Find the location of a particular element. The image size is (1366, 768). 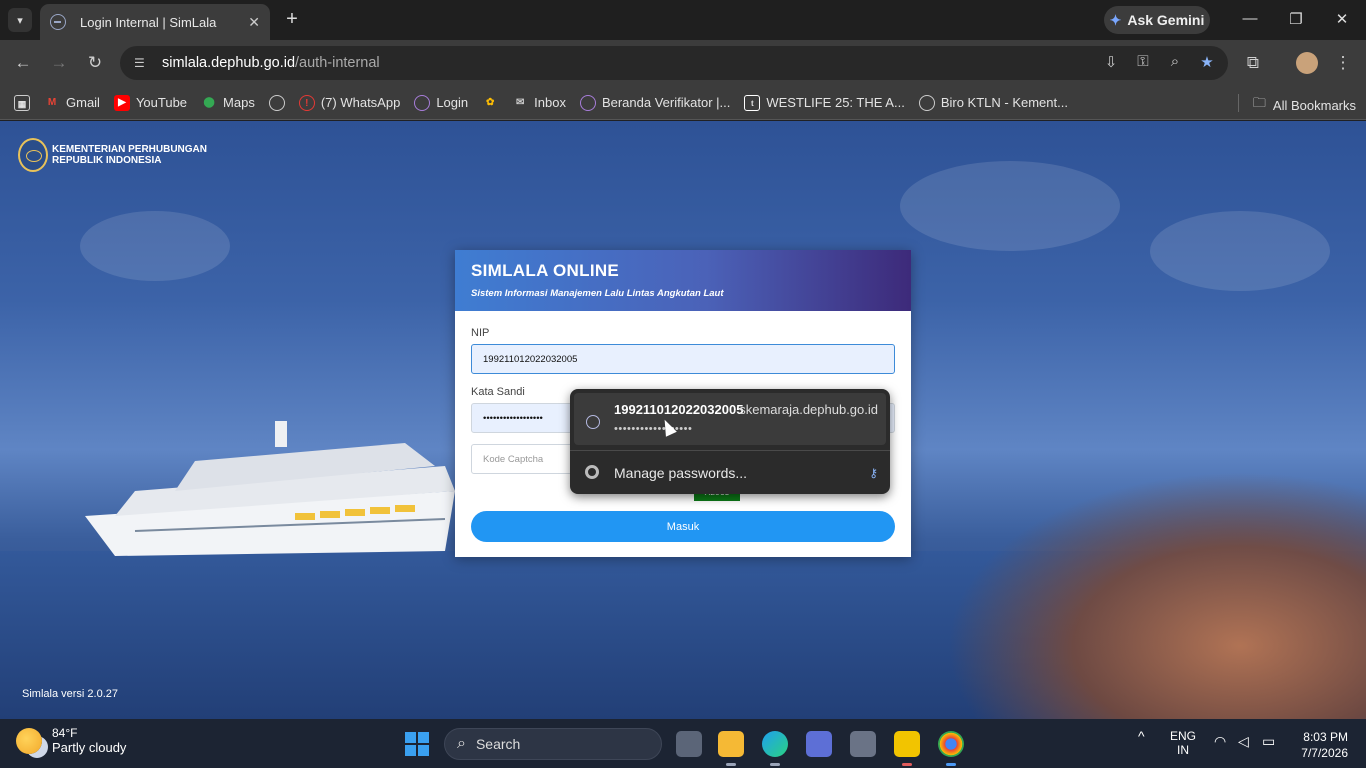

photos-icon: ✿ is located at coordinates (490, 102).